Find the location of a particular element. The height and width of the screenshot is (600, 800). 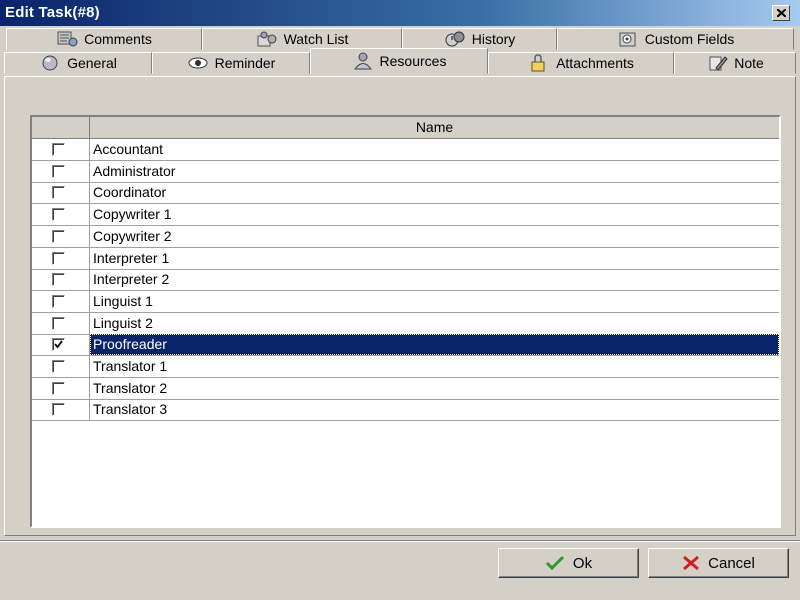

table-row: Proofreader is located at coordinates (405, 345).